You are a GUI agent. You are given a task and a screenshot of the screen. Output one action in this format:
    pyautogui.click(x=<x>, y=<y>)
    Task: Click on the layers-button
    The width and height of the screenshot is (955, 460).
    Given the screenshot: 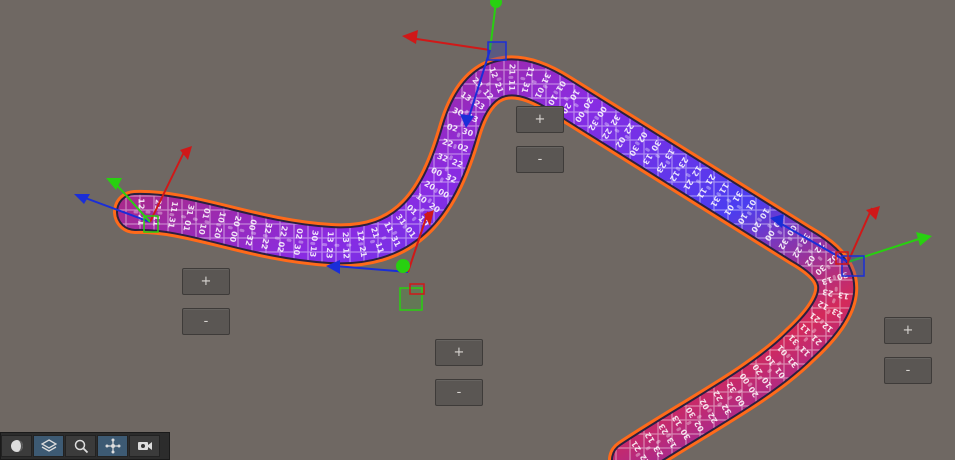 What is the action you would take?
    pyautogui.click(x=48, y=446)
    